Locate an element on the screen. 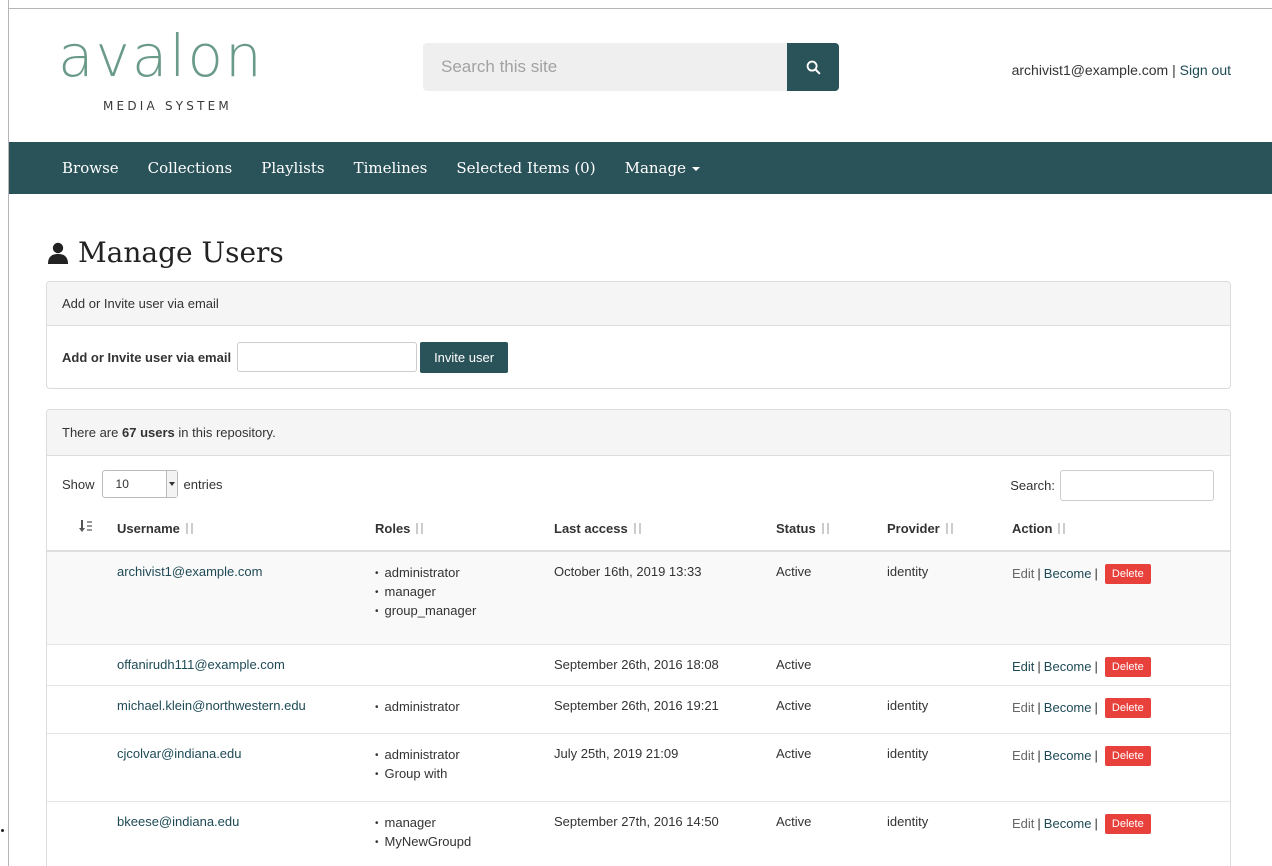 This screenshot has width=1272, height=866. page-length-select: 10 is located at coordinates (139, 484).